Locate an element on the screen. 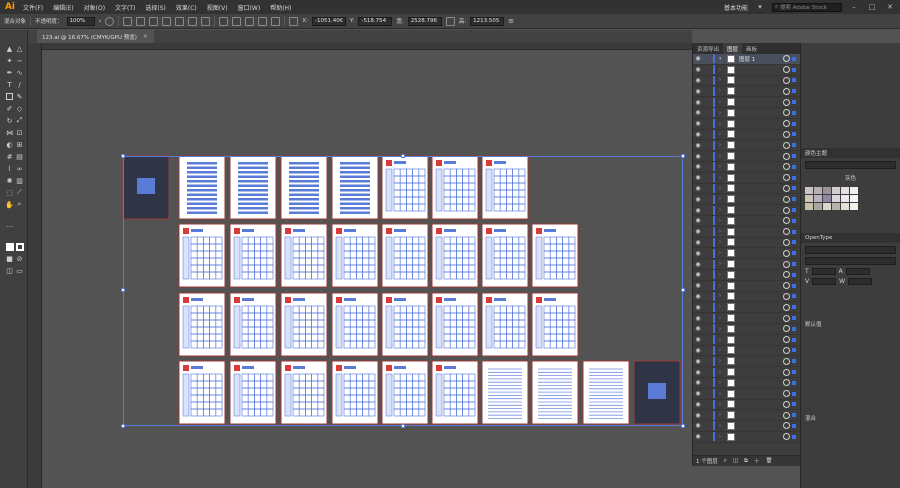 The height and width of the screenshot is (488, 900). puppet-warp-icon is located at coordinates (276, 21).